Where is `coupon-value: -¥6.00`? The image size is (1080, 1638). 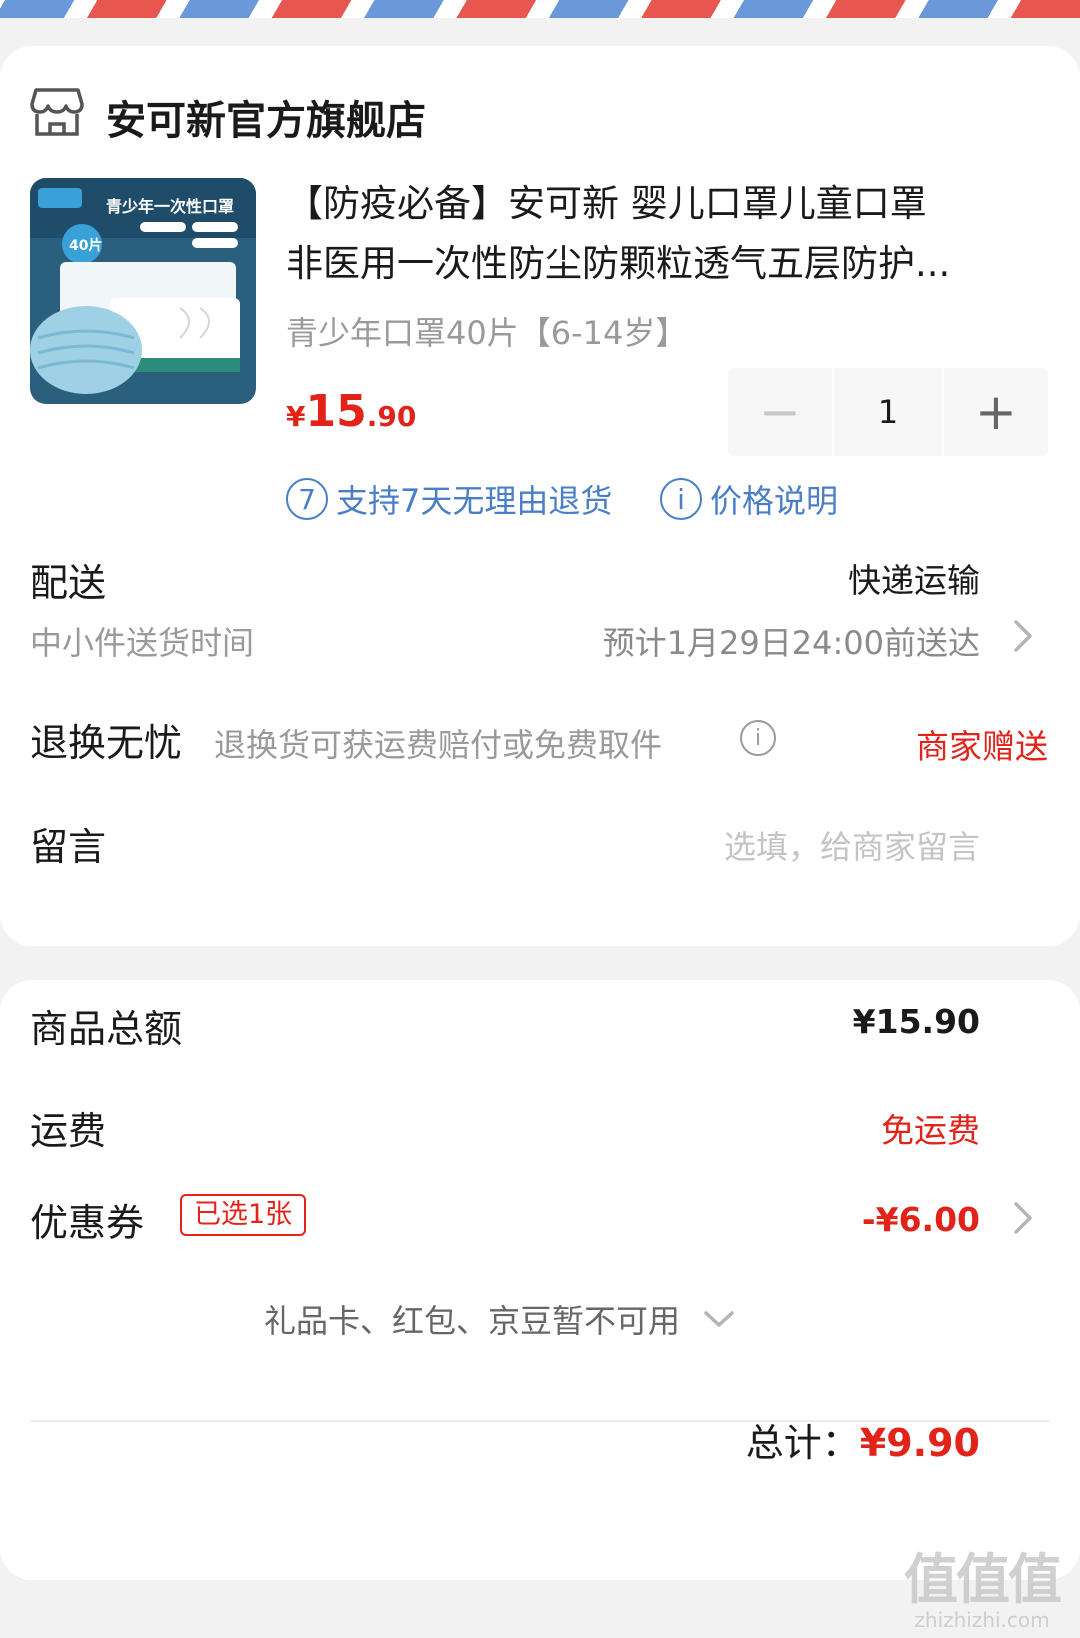
coupon-value: -¥6.00 is located at coordinates (921, 1219).